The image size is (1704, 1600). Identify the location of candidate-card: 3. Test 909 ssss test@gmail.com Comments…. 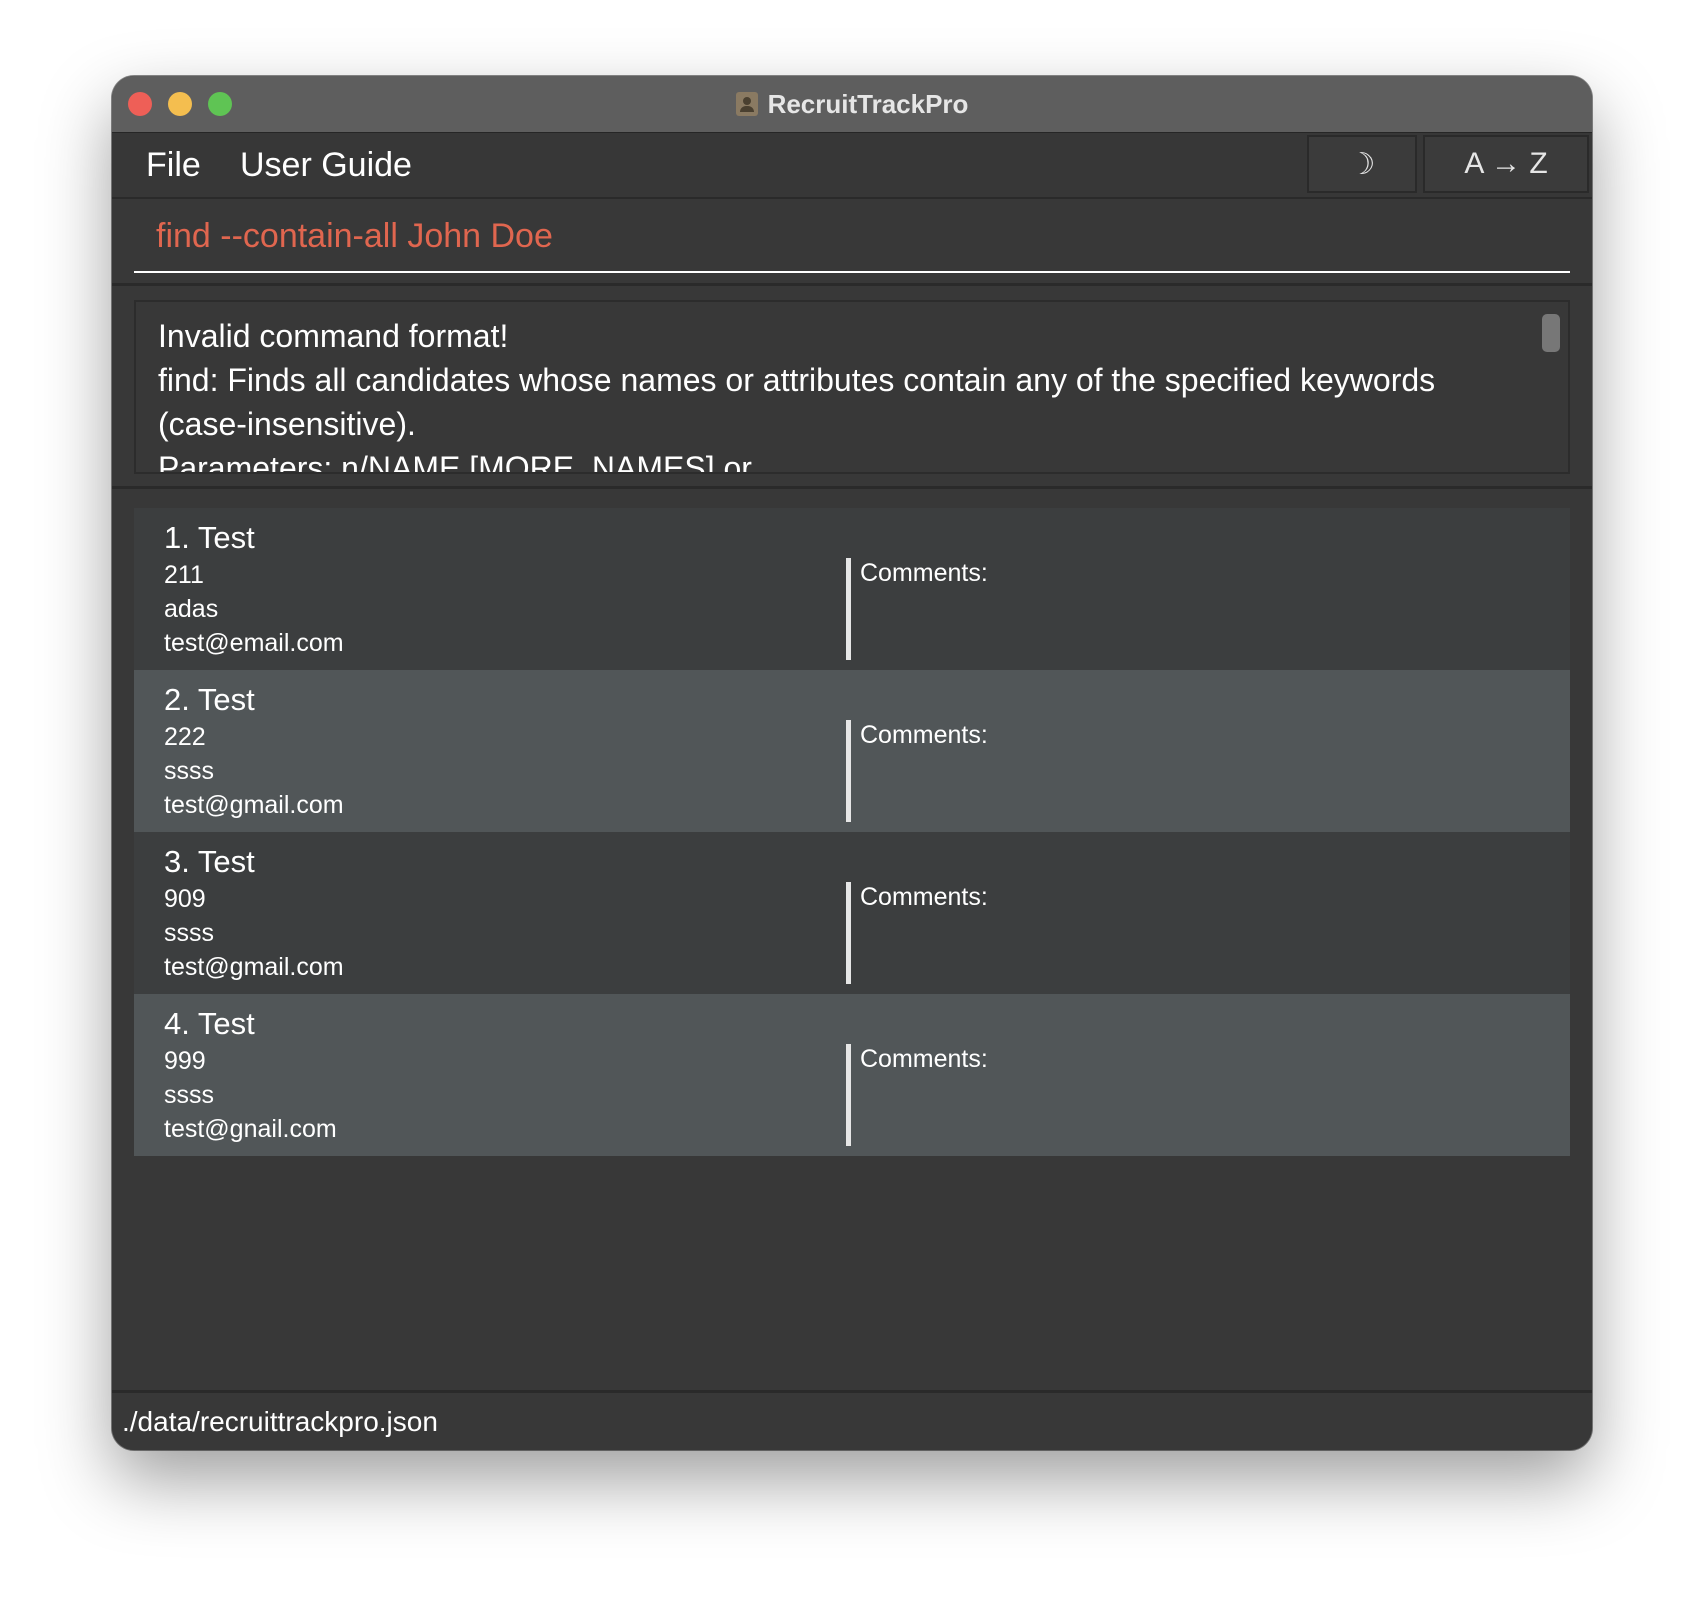
(852, 913).